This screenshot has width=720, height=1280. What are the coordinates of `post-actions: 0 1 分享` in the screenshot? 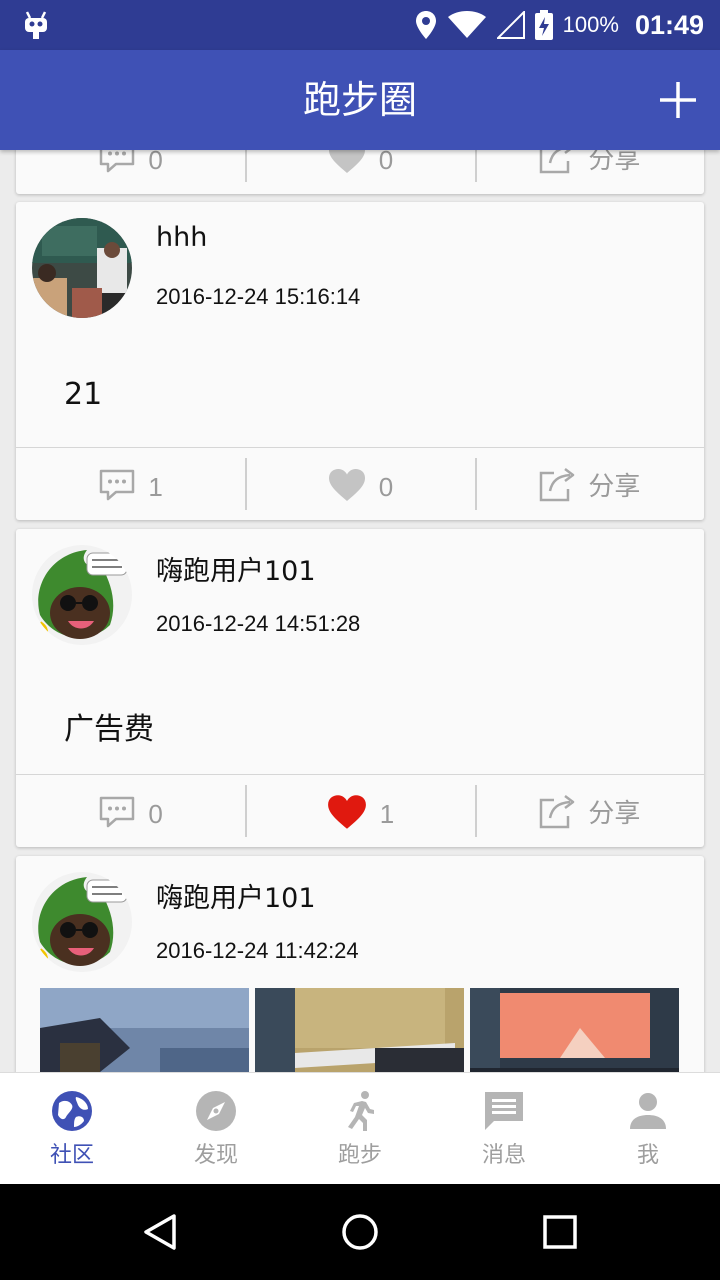 It's located at (360, 810).